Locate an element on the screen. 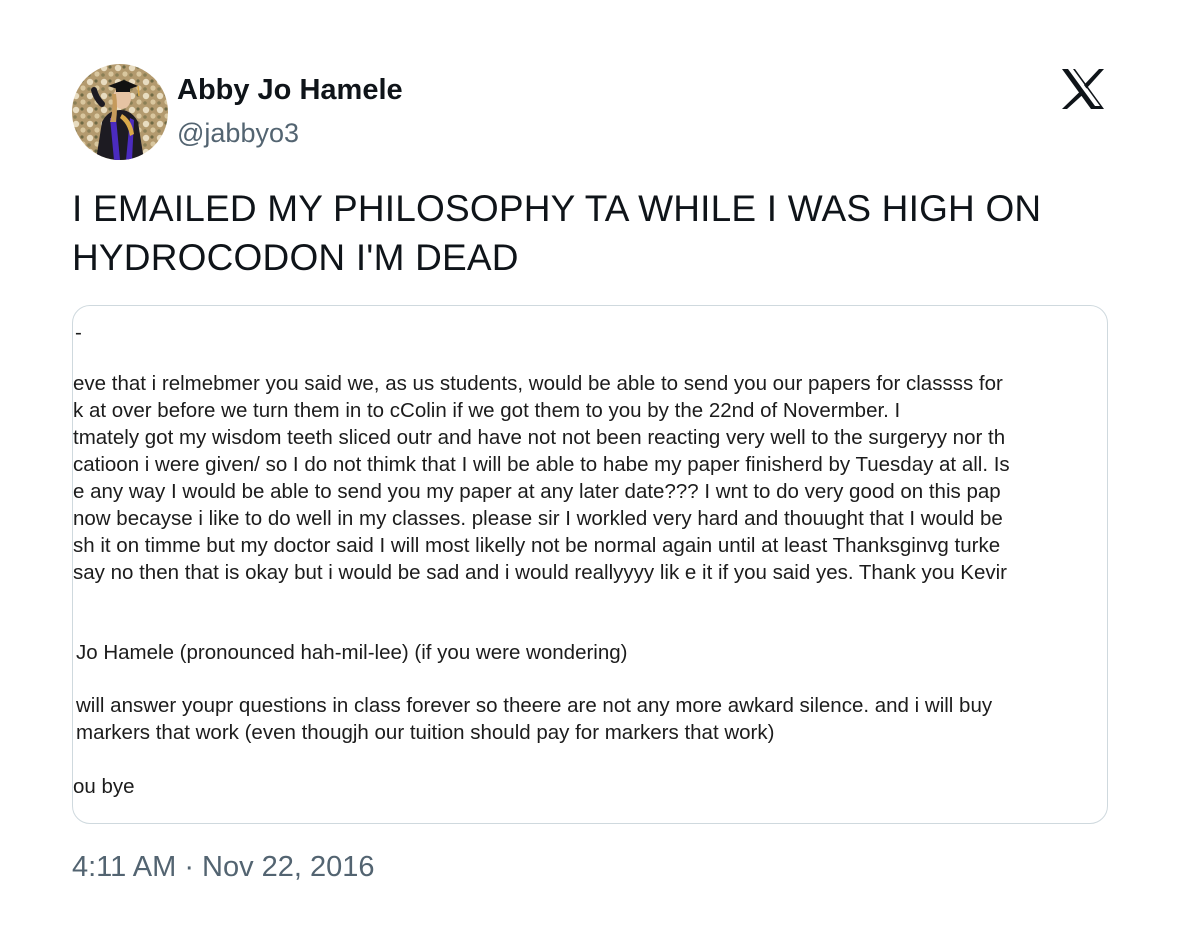 The height and width of the screenshot is (952, 1180). email-line: ou bye is located at coordinates (104, 786).